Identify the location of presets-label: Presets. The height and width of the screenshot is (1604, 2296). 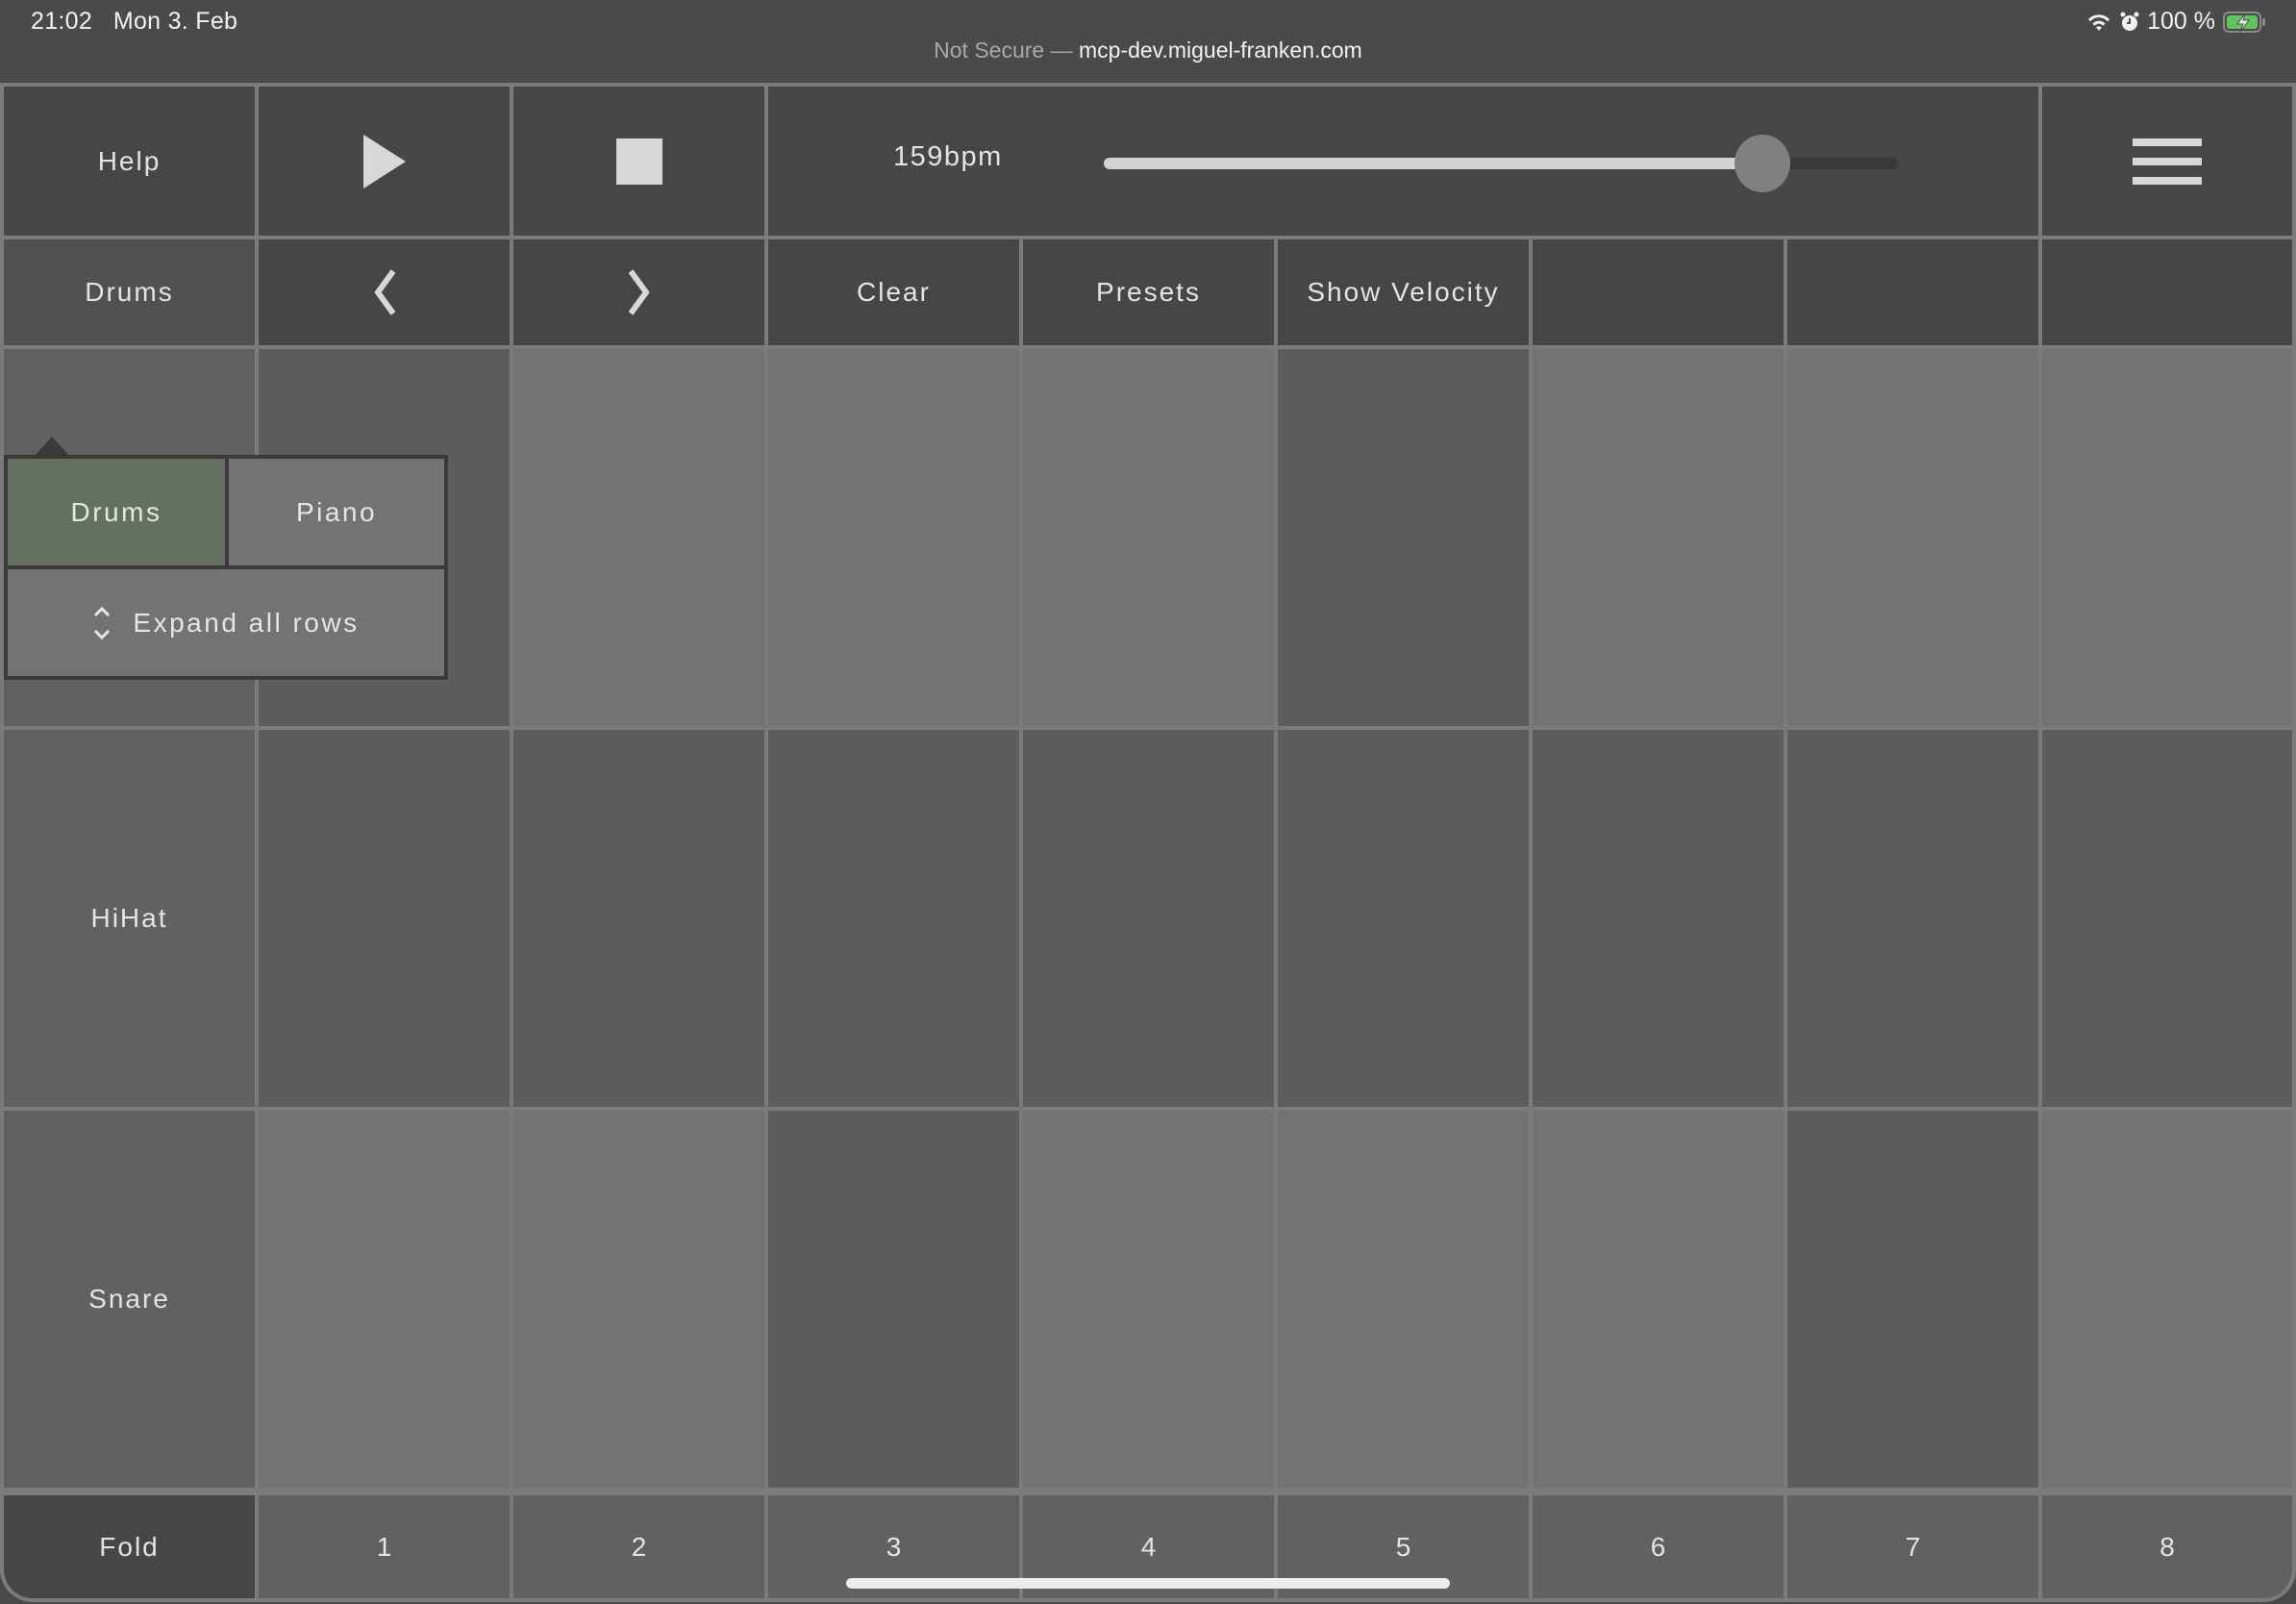
(1148, 292).